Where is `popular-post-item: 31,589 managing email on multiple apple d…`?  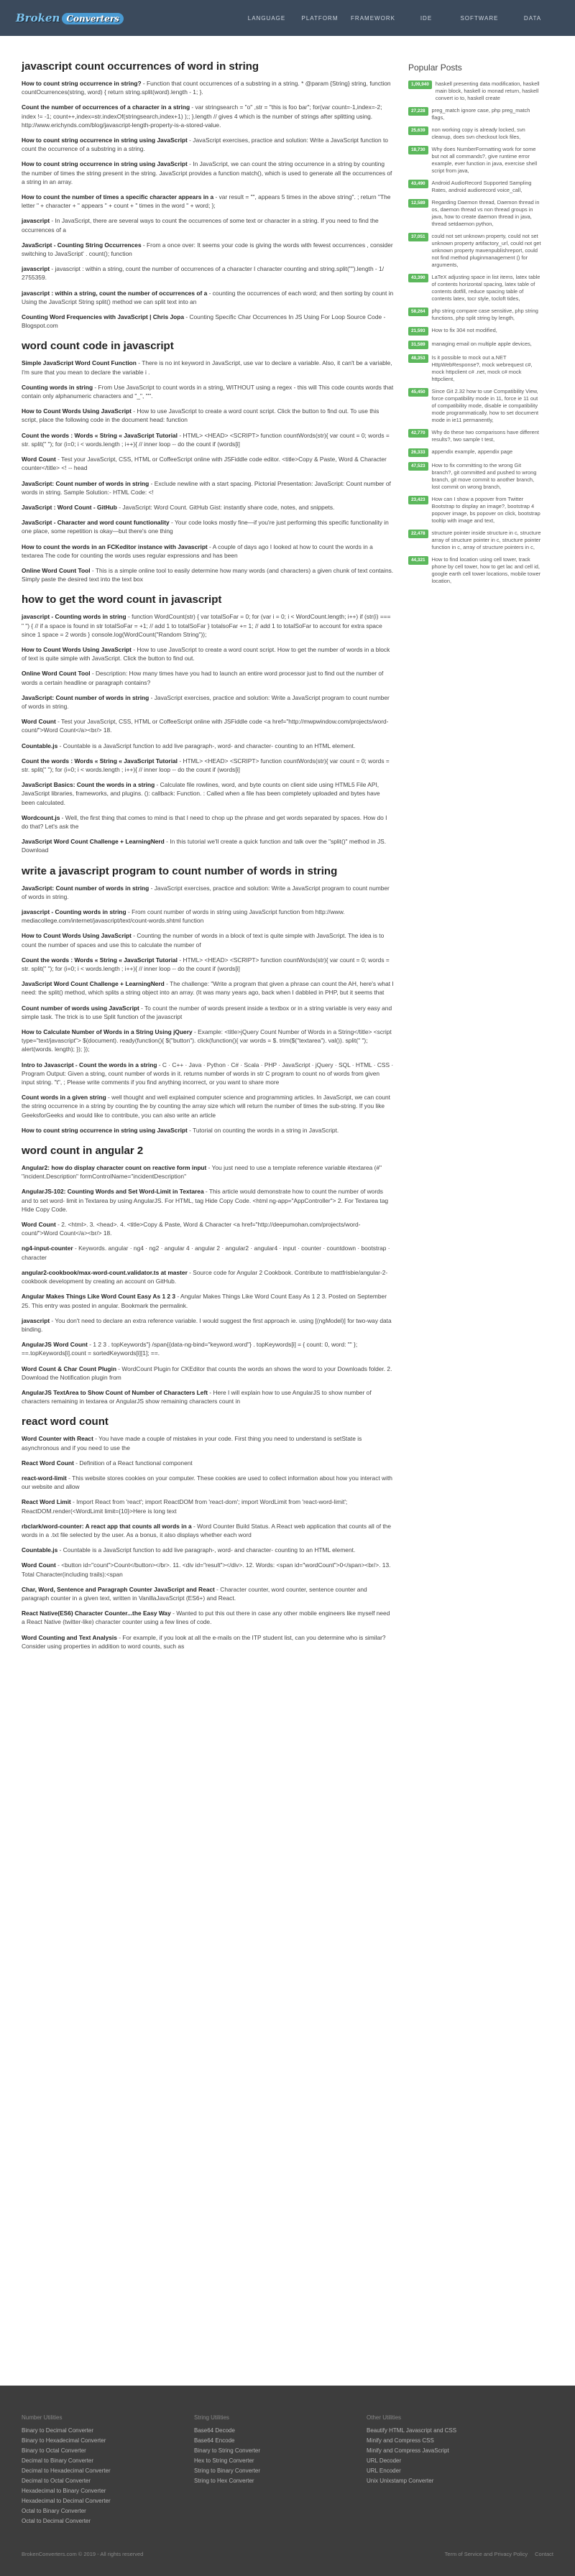 popular-post-item: 31,589 managing email on multiple apple d… is located at coordinates (475, 345).